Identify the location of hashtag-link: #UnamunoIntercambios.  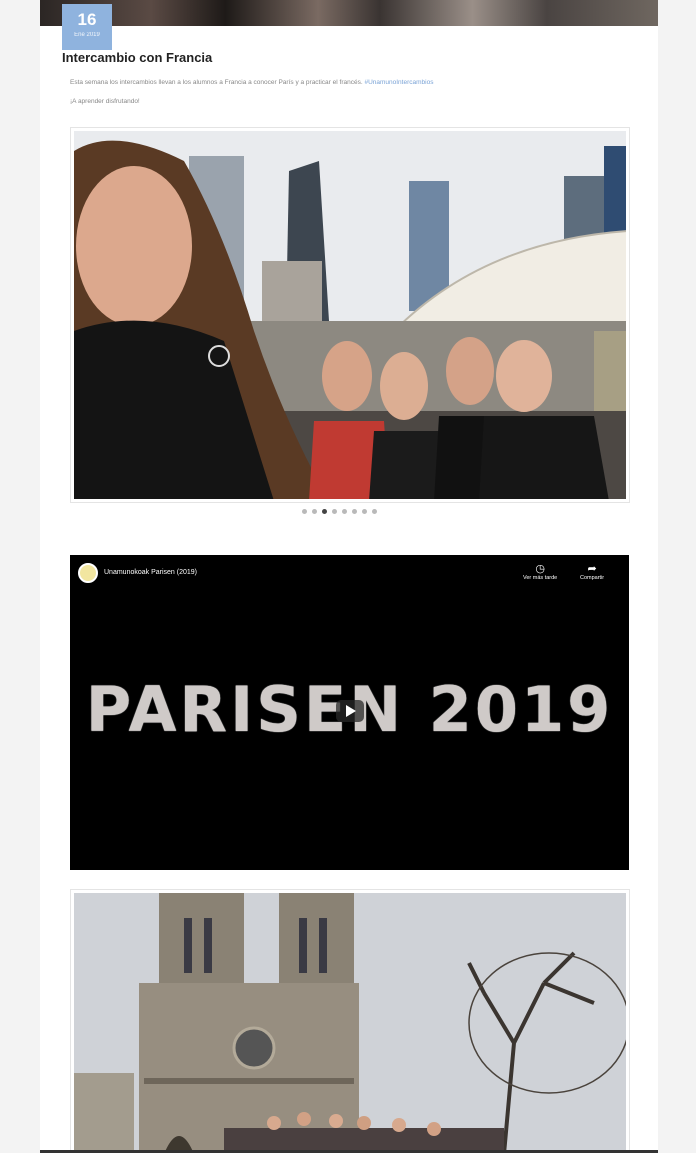
(398, 82).